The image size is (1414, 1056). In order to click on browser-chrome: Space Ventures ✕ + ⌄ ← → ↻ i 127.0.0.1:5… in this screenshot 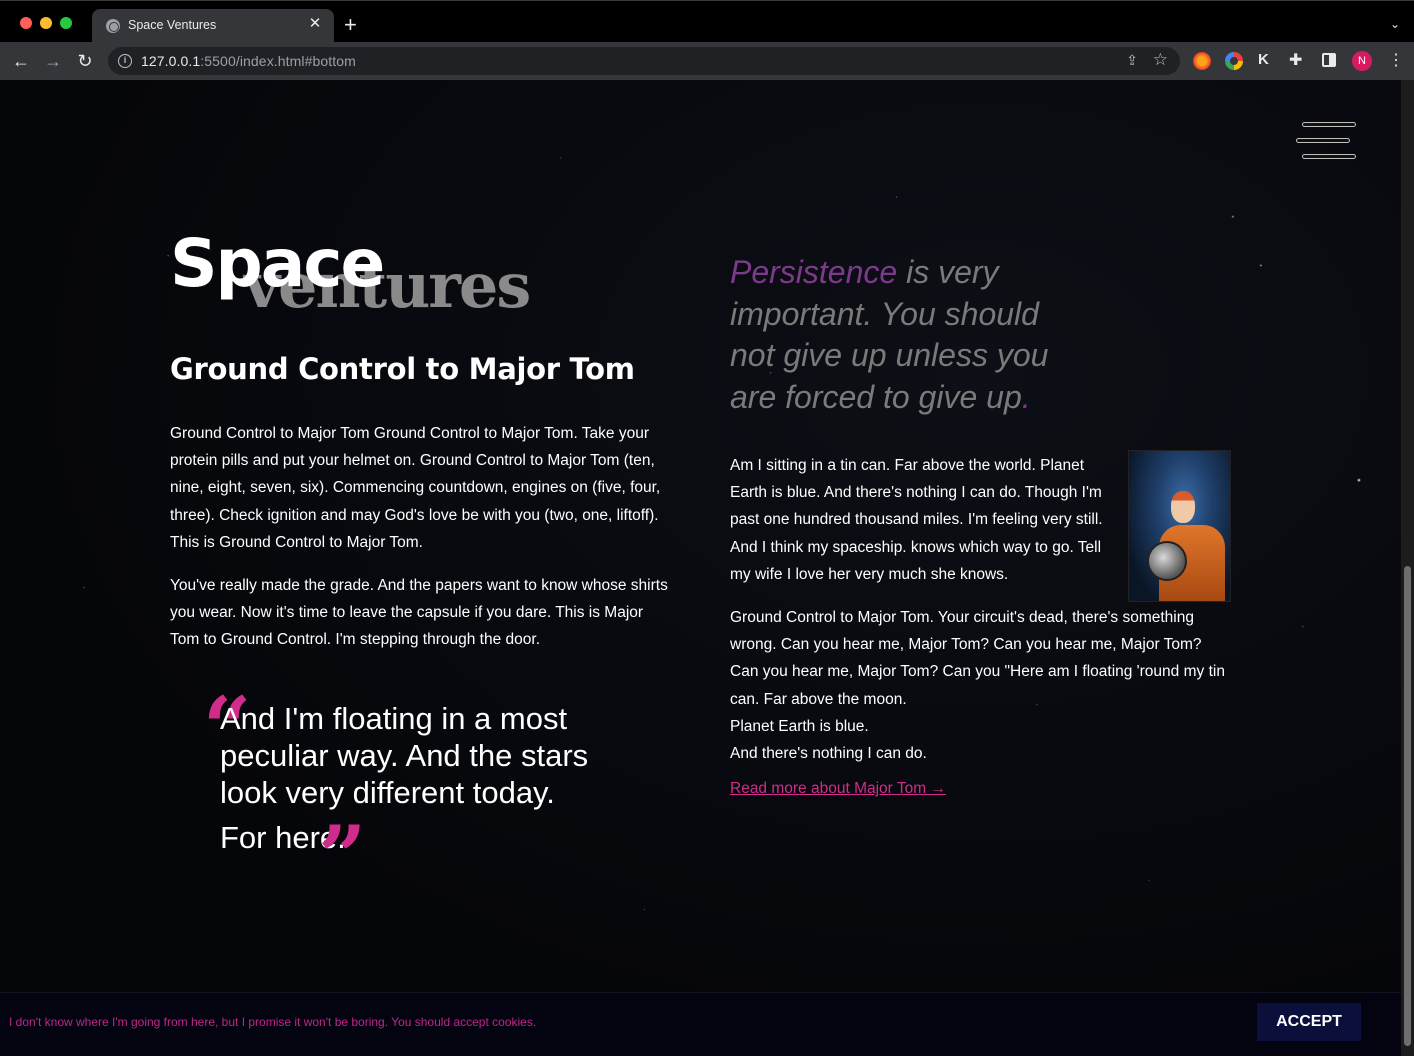, I will do `click(707, 40)`.